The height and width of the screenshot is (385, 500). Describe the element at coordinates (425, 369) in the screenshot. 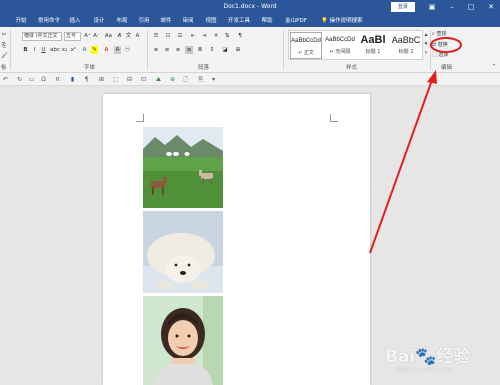

I see `watermark-url: jingyan.baidu.com` at that location.